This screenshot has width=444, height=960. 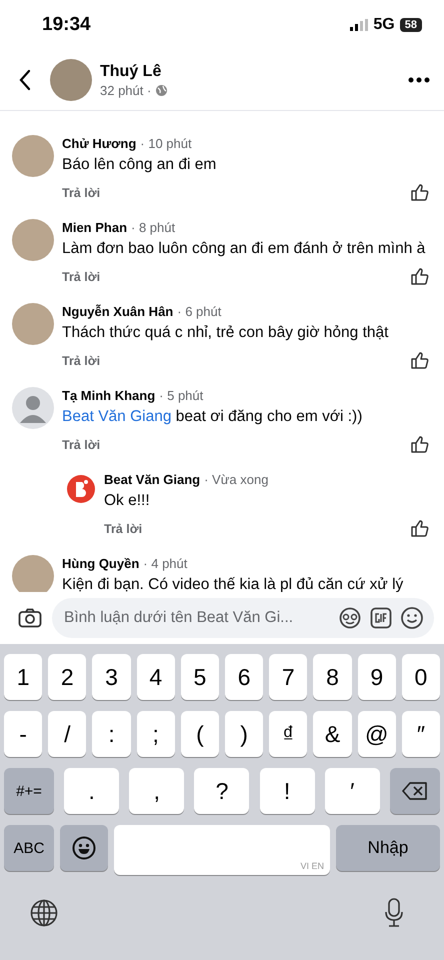 I want to click on keyboard-key: ,, so click(x=156, y=791).